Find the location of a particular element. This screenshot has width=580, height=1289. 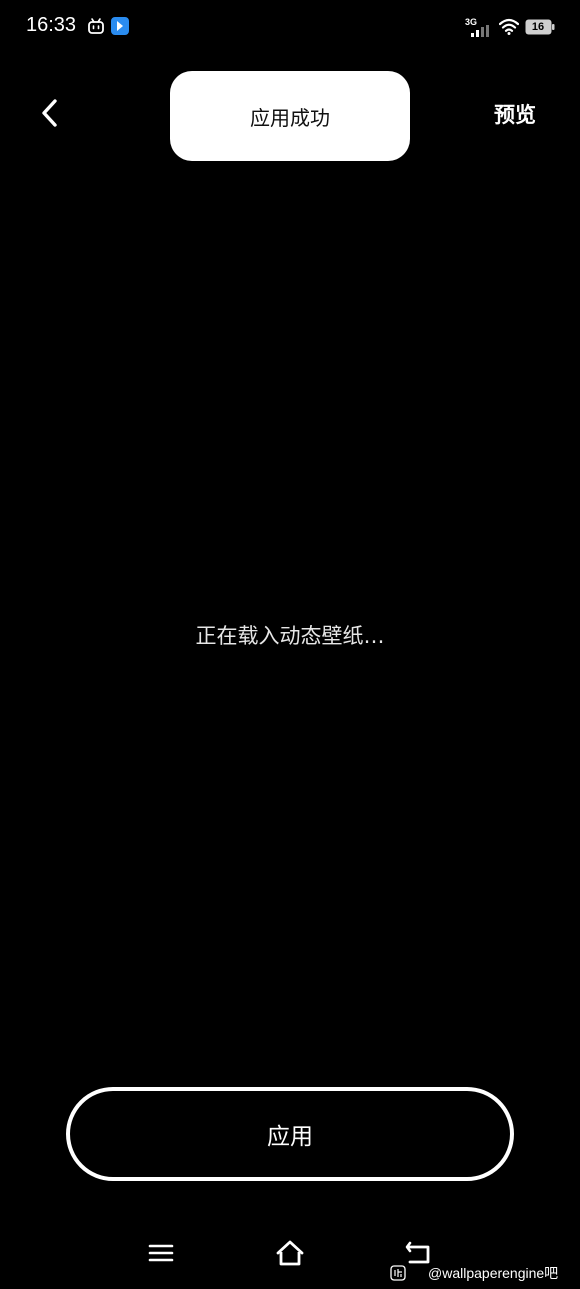

home-icon is located at coordinates (290, 1253).